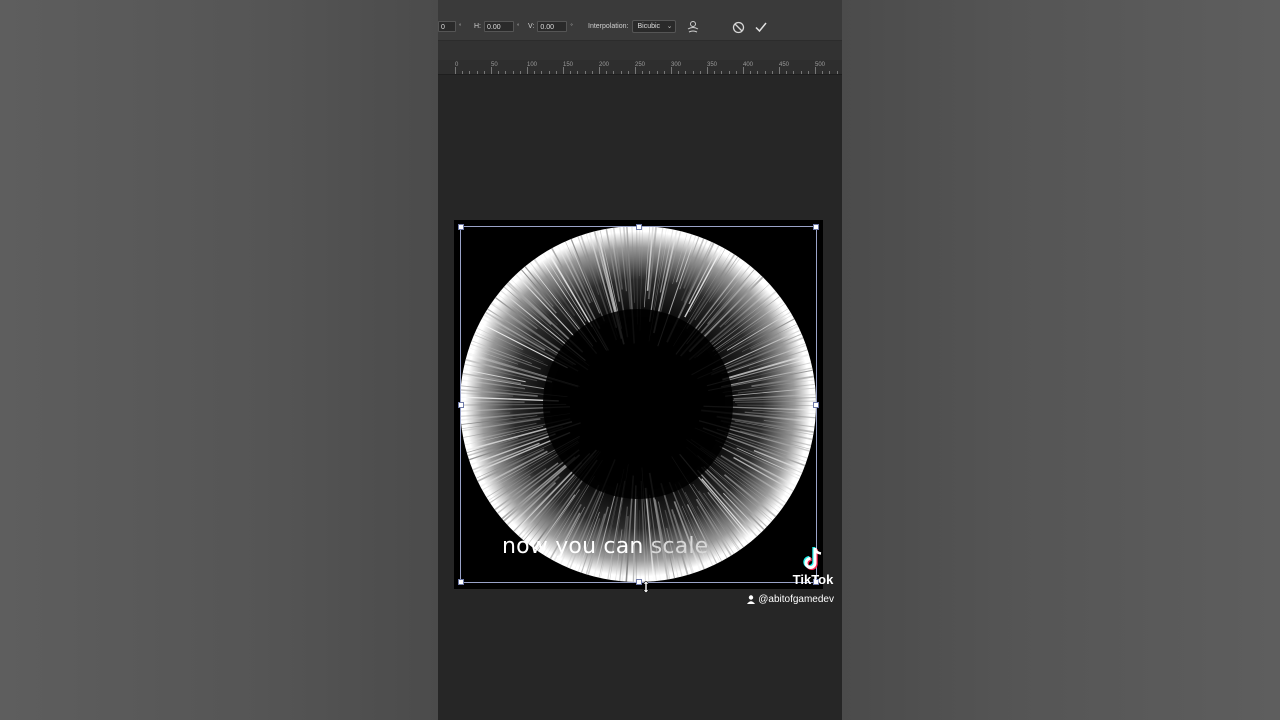 This screenshot has width=1280, height=720. Describe the element at coordinates (751, 599) in the screenshot. I see `user-icon` at that location.